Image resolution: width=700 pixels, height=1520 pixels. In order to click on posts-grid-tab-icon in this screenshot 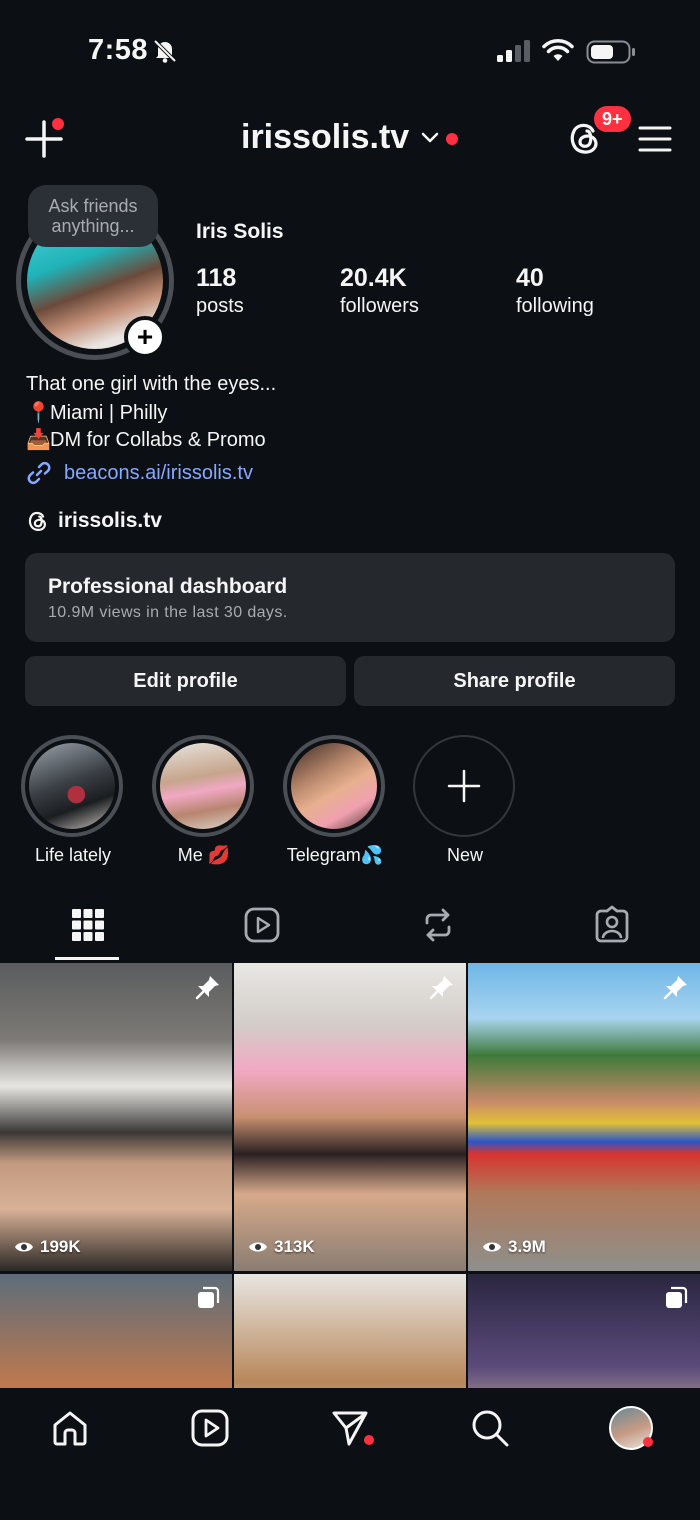, I will do `click(88, 925)`.